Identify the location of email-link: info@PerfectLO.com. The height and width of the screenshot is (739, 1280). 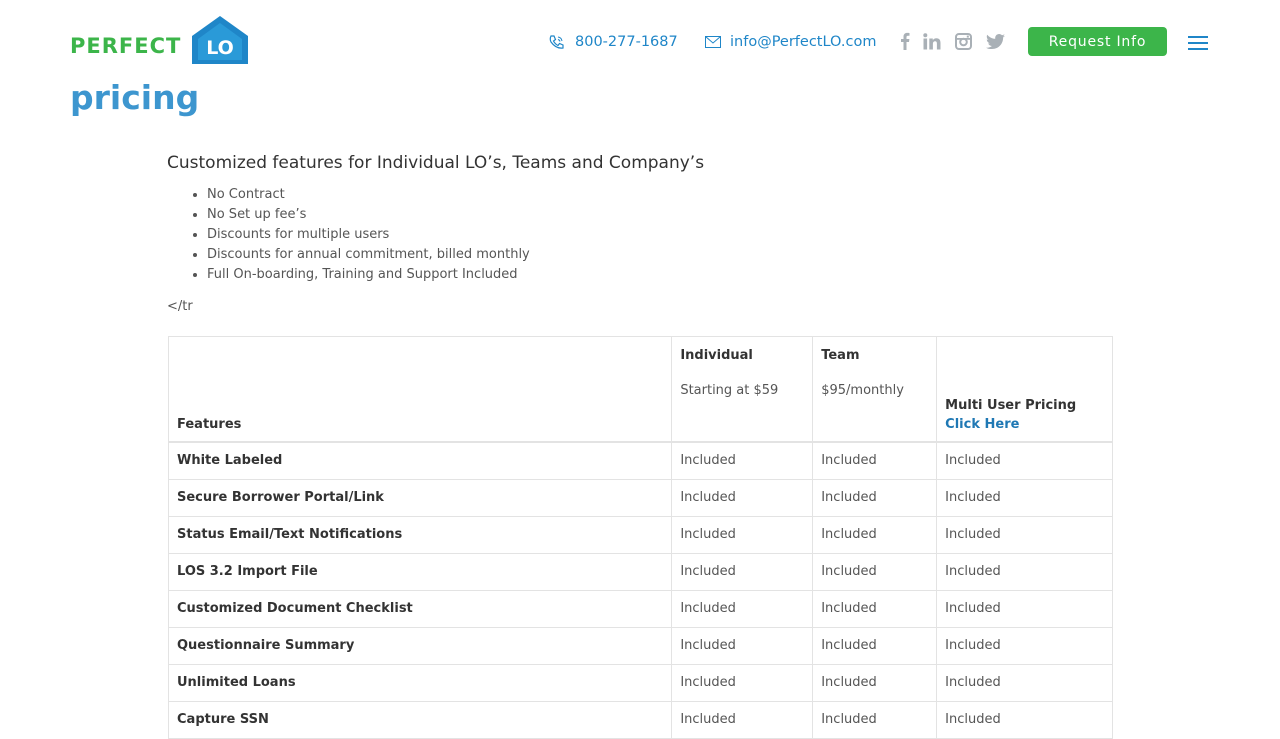
(790, 42).